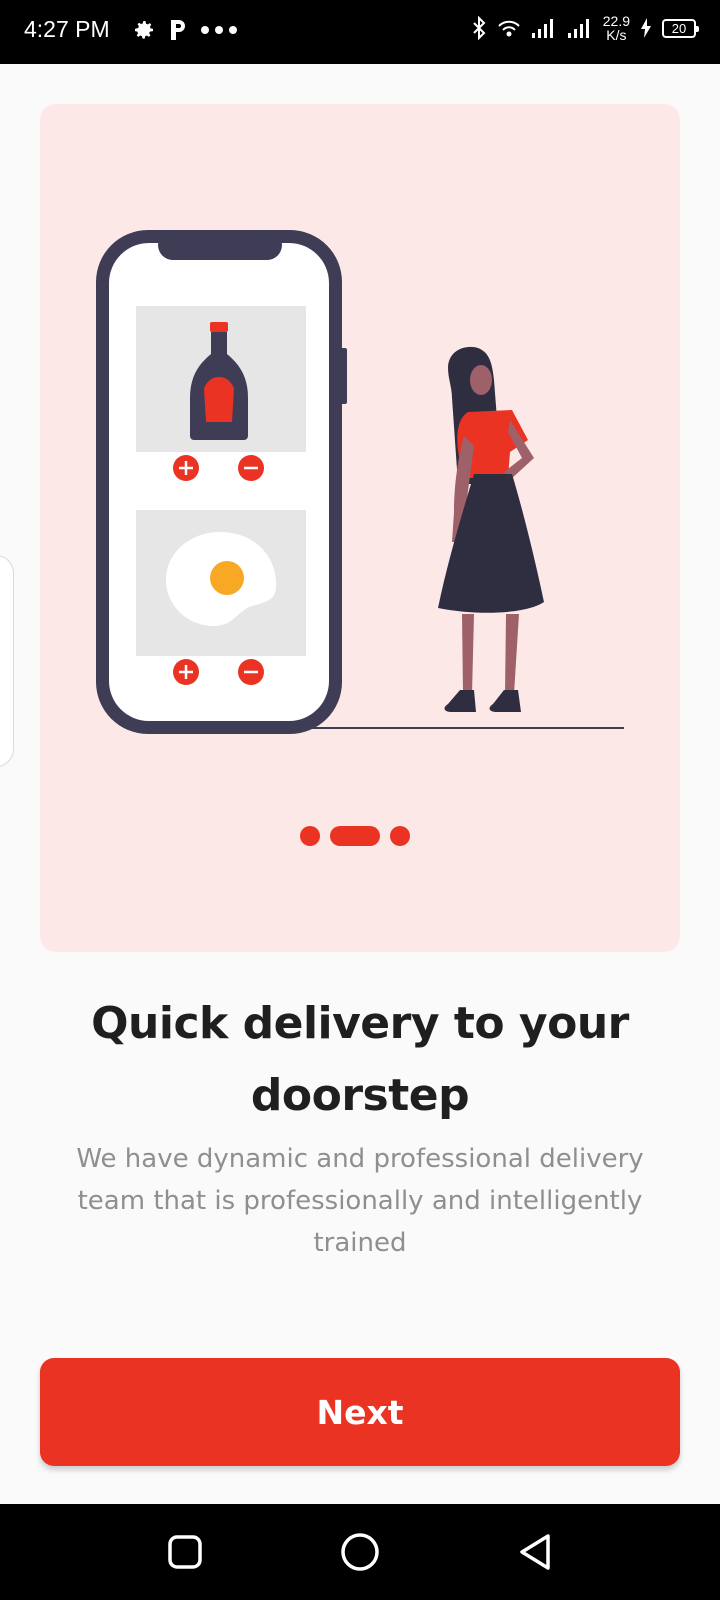  I want to click on home-button, so click(360, 1552).